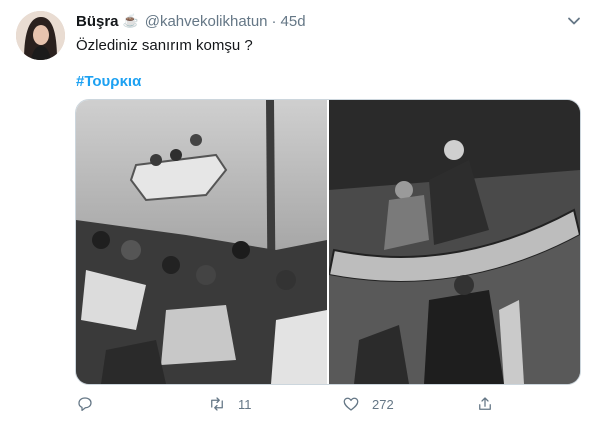 The height and width of the screenshot is (428, 600). What do you see at coordinates (291, 404) in the screenshot?
I see `tweet-actions: 11 272` at bounding box center [291, 404].